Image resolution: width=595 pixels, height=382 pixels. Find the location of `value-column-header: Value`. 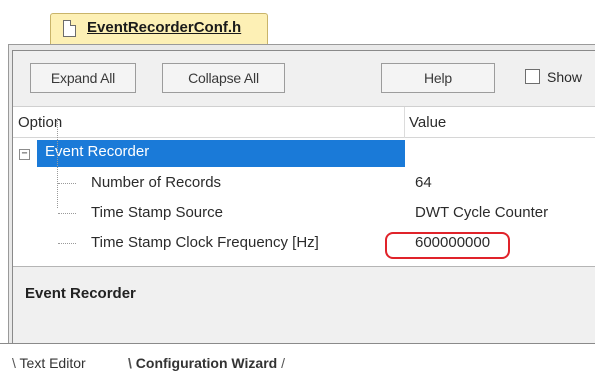

value-column-header: Value is located at coordinates (427, 122).